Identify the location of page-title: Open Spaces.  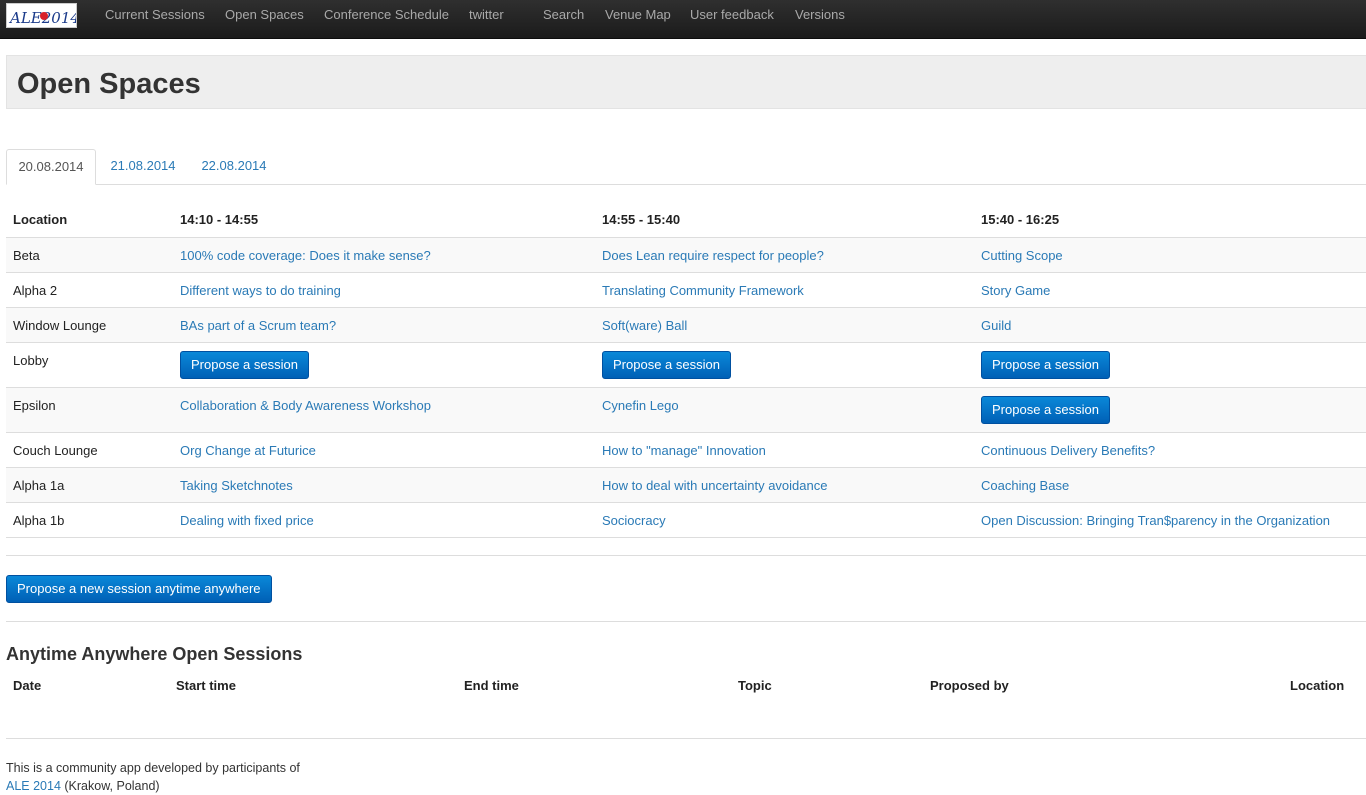
(109, 84).